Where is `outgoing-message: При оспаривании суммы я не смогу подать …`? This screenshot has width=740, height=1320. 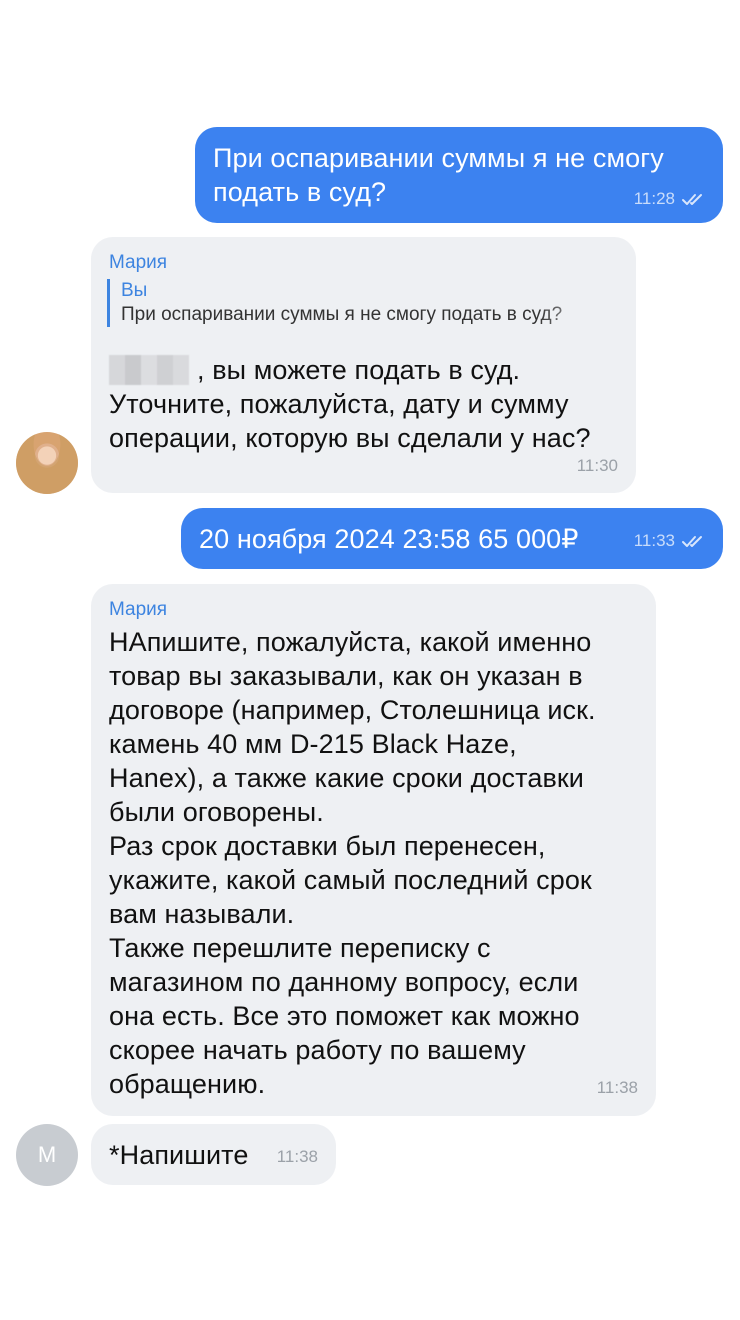 outgoing-message: При оспаривании суммы я не смогу подать … is located at coordinates (459, 175).